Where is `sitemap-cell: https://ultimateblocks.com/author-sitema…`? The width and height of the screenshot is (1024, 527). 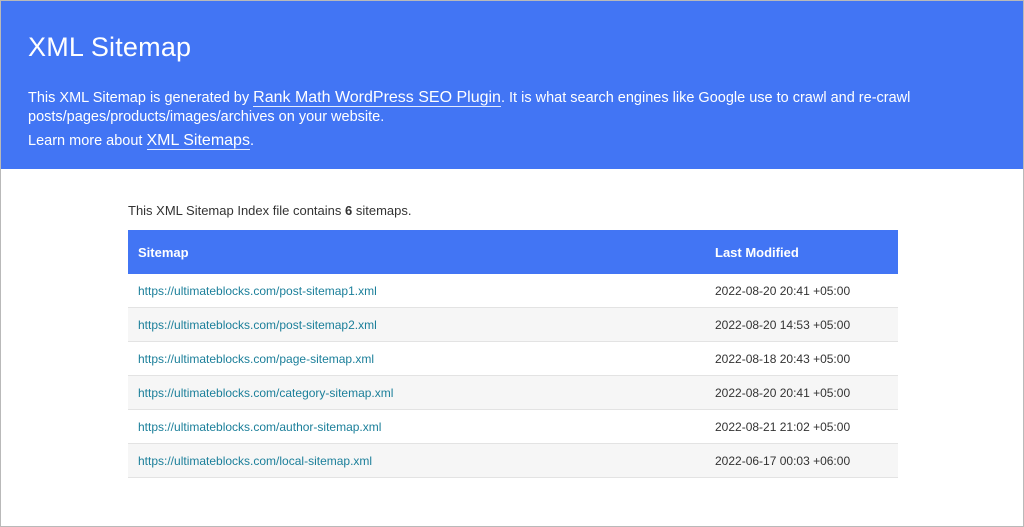 sitemap-cell: https://ultimateblocks.com/author-sitema… is located at coordinates (421, 426).